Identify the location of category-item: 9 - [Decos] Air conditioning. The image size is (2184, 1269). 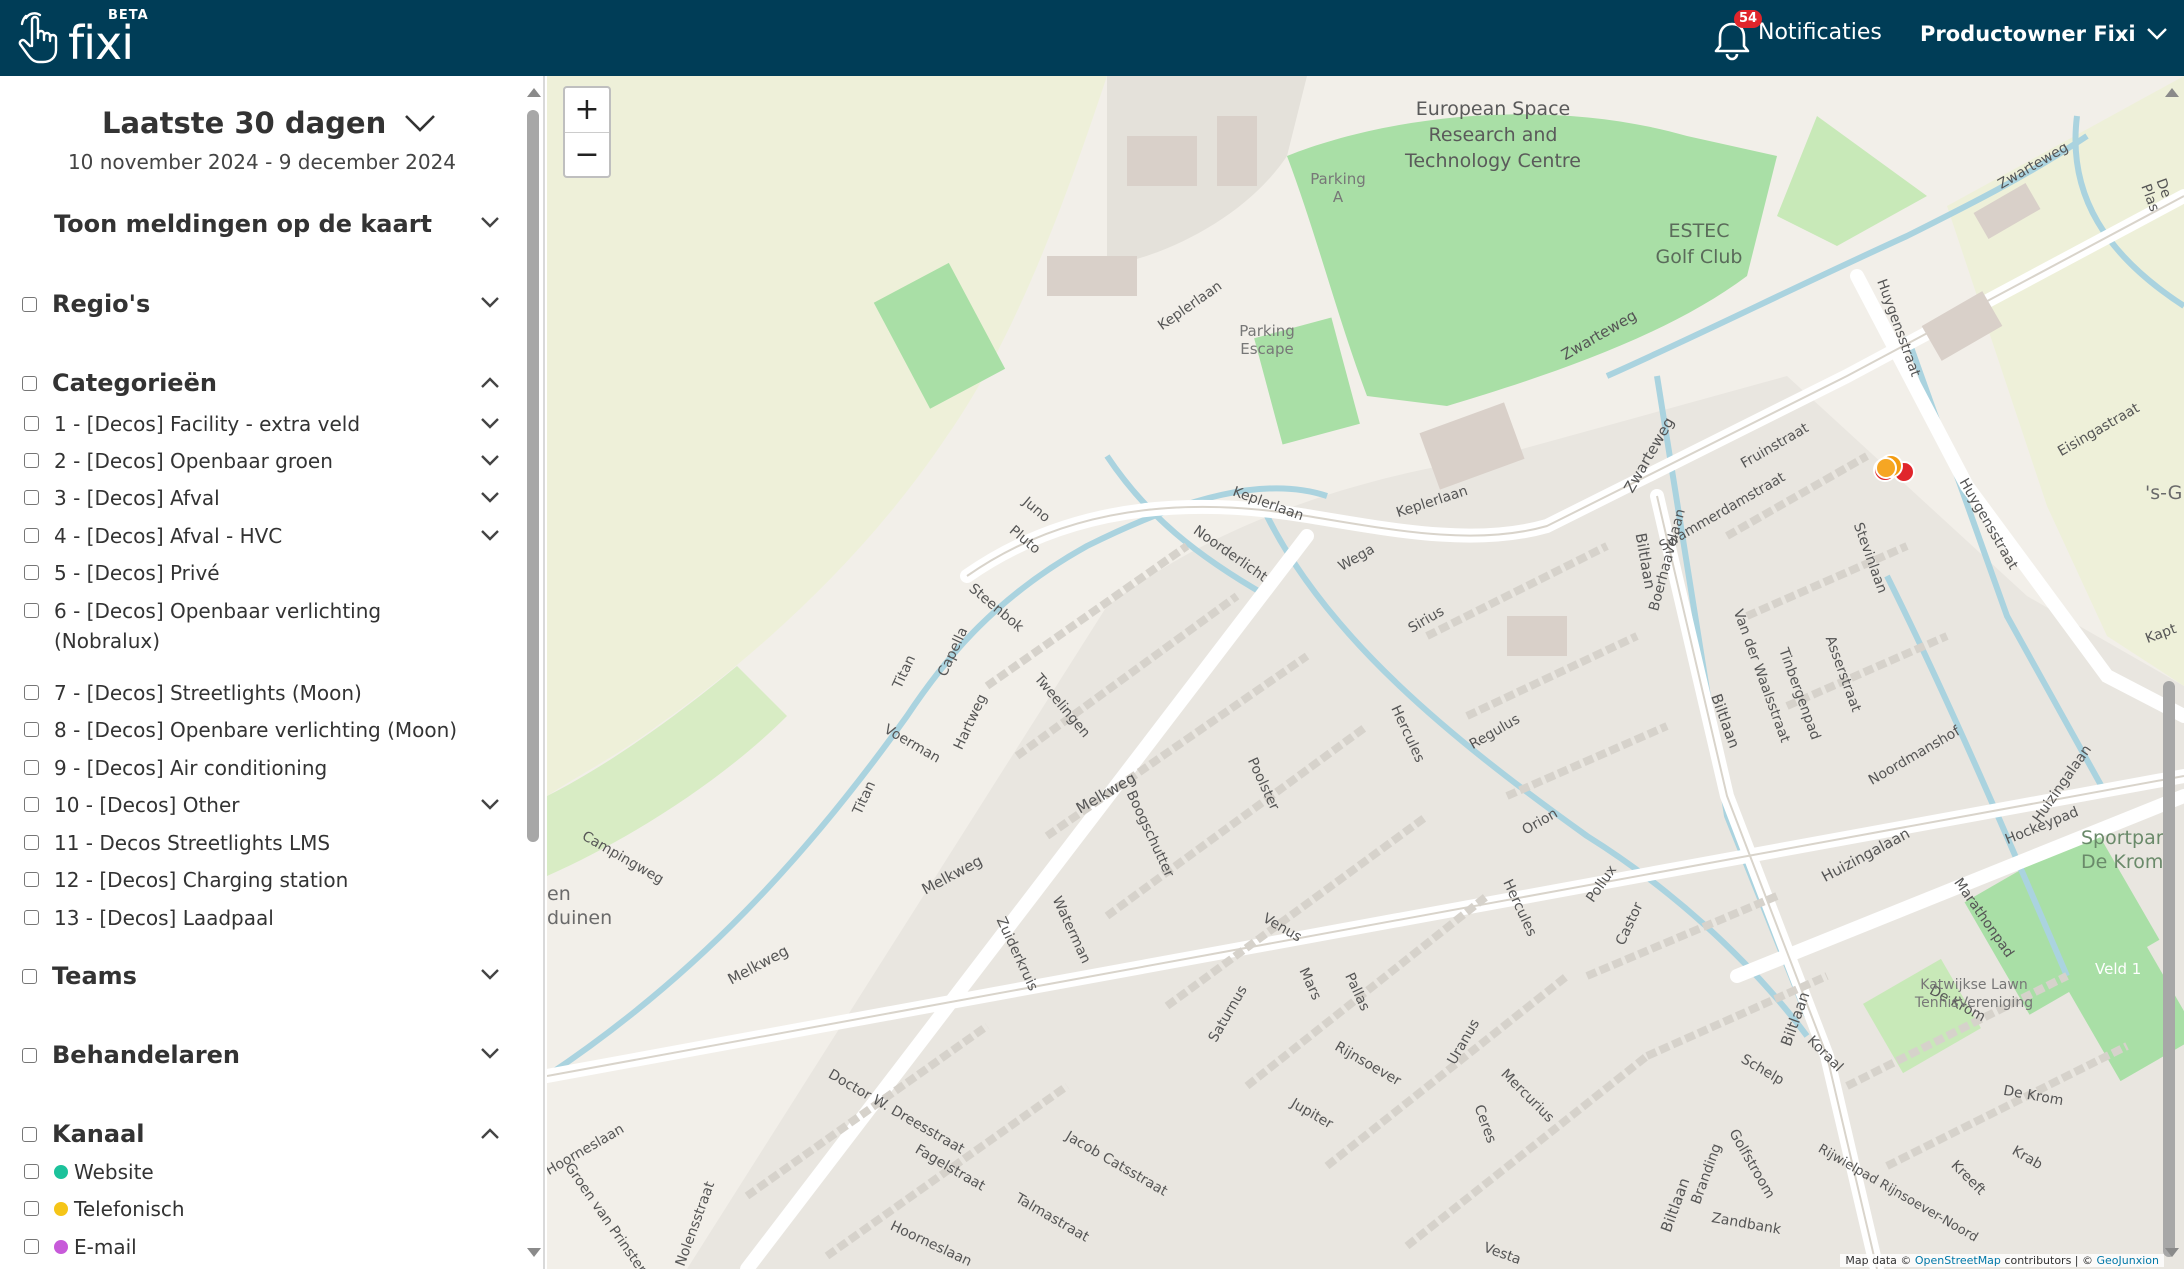
(262, 768).